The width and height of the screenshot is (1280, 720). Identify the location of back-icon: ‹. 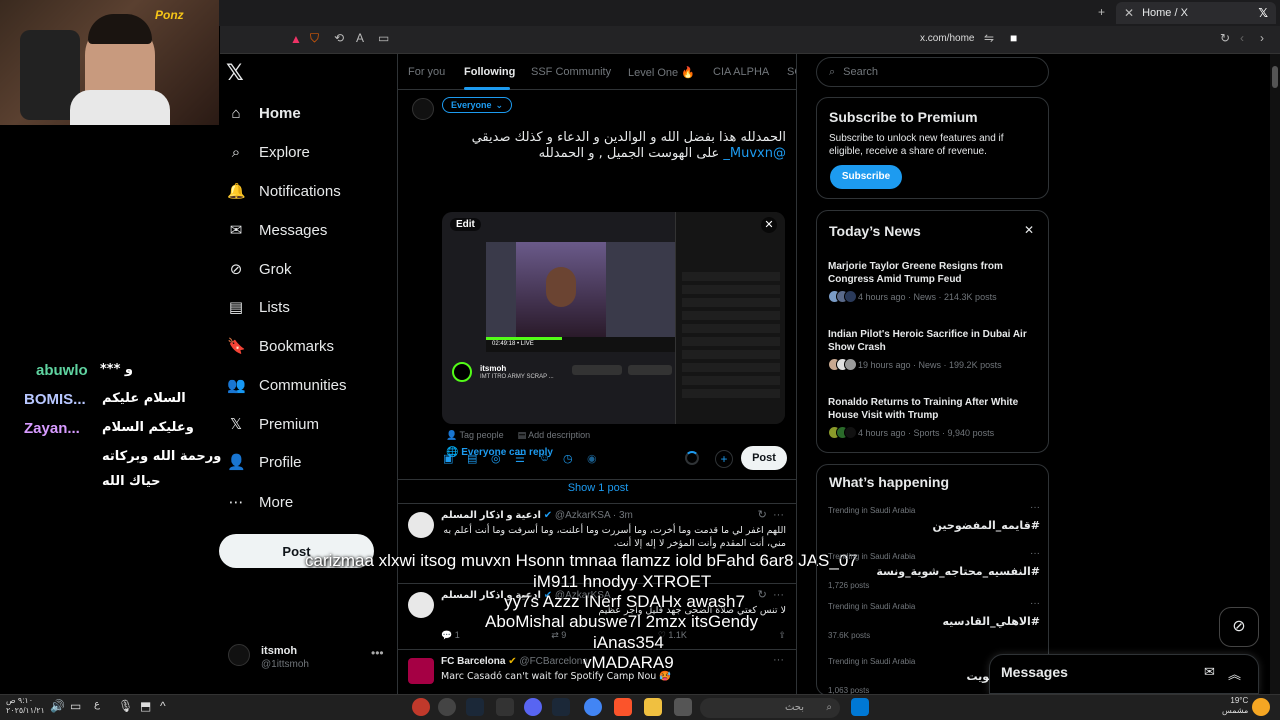
(1242, 38).